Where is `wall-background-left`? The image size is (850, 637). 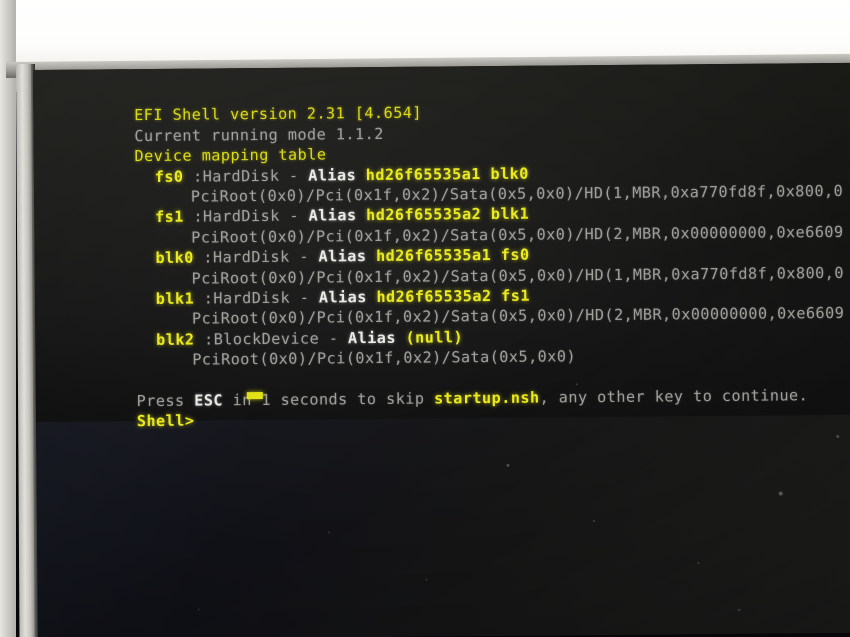
wall-background-left is located at coordinates (8, 318).